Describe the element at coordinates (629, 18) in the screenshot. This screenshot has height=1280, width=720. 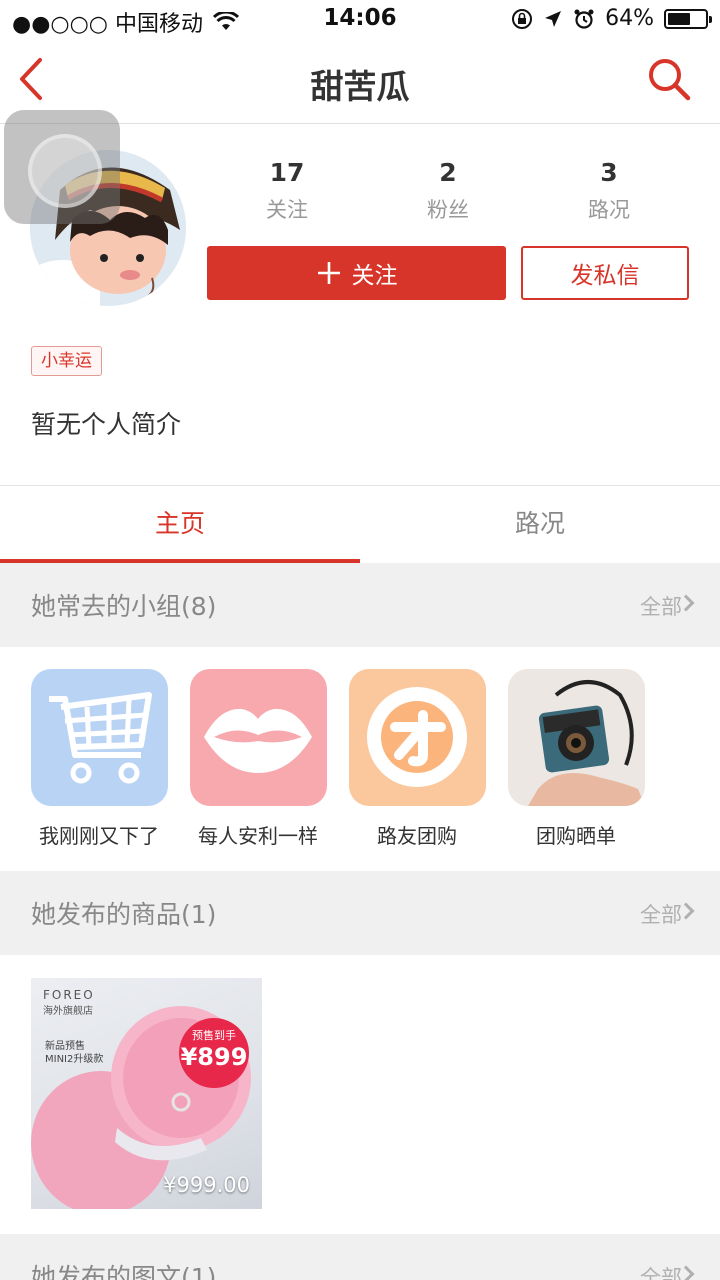
I see `battery-percent: 64%` at that location.